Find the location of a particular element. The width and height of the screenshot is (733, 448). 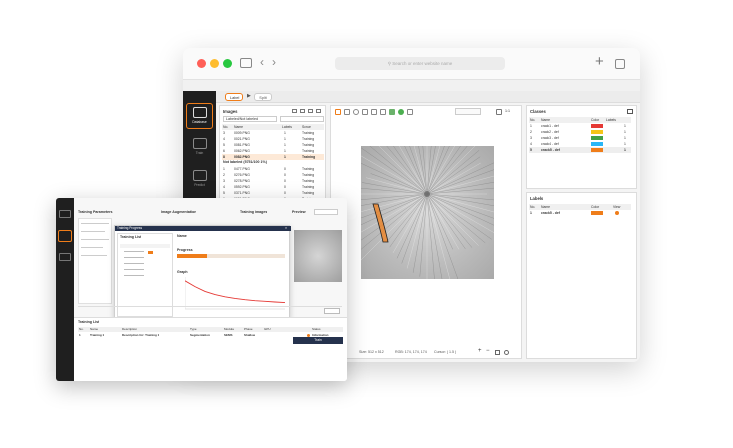

sidebar-item-database: Database is located at coordinates (199, 116).